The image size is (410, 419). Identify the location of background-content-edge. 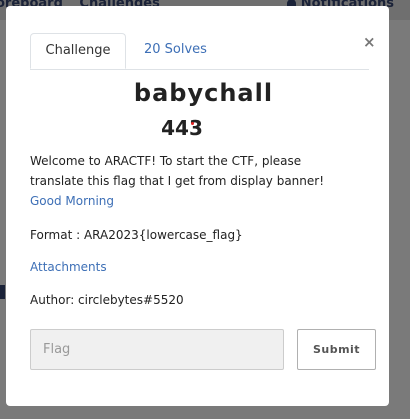
(2, 292).